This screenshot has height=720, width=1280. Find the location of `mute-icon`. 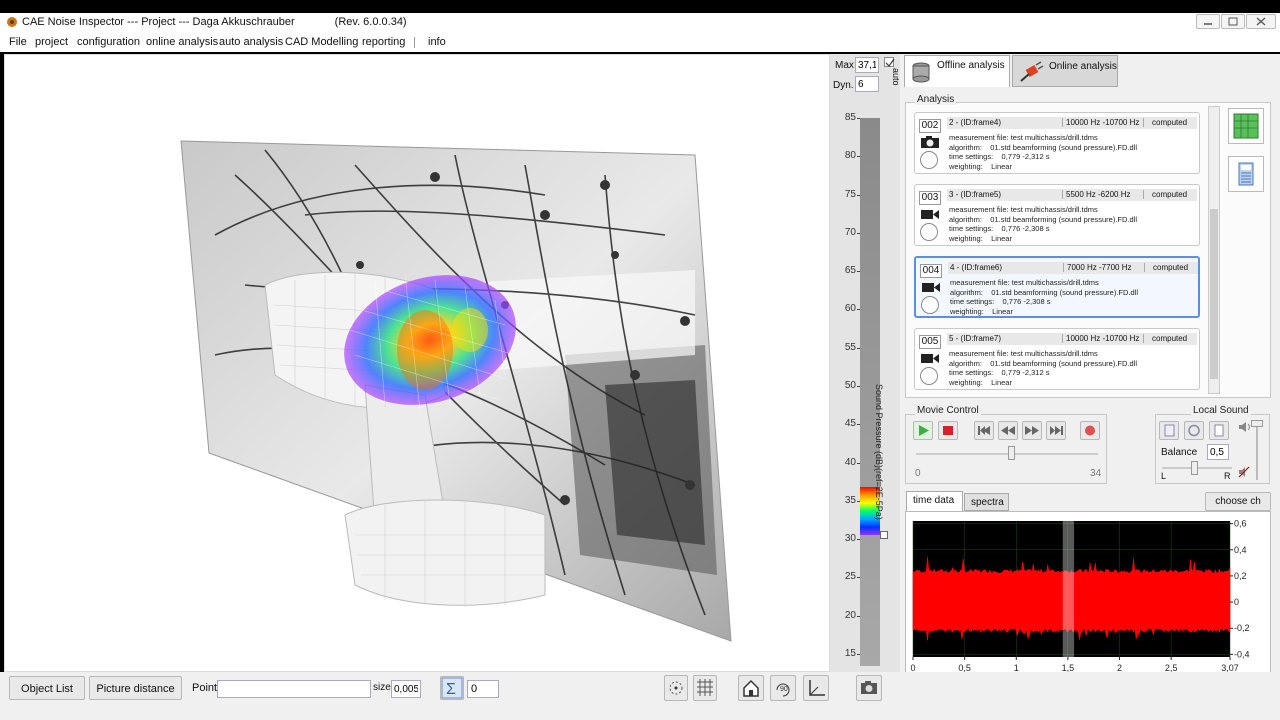

mute-icon is located at coordinates (1244, 472).